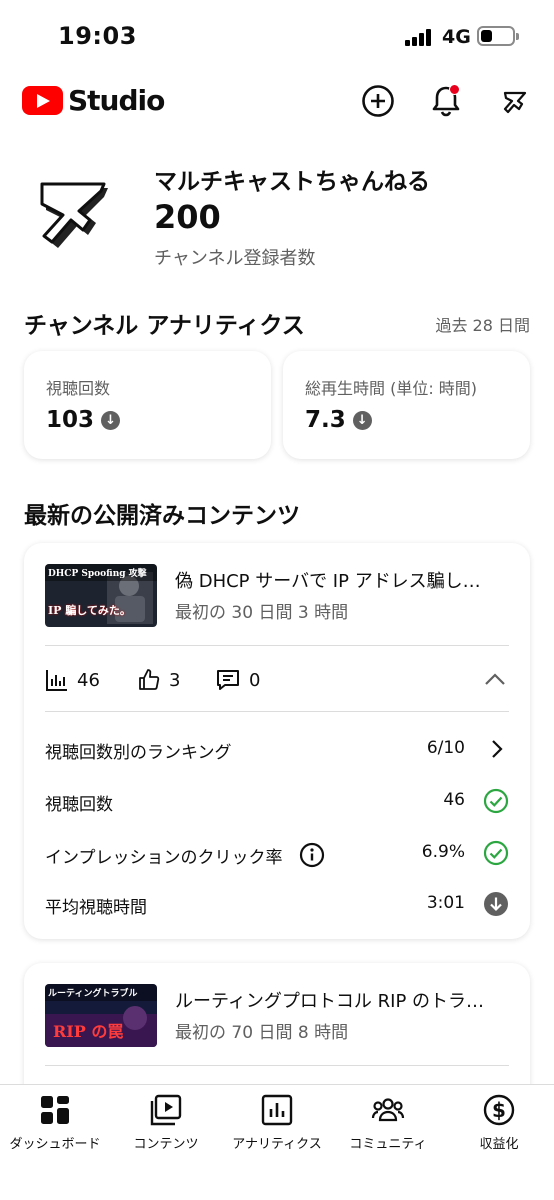 This screenshot has width=554, height=1200. I want to click on youtube-play-icon, so click(42, 100).